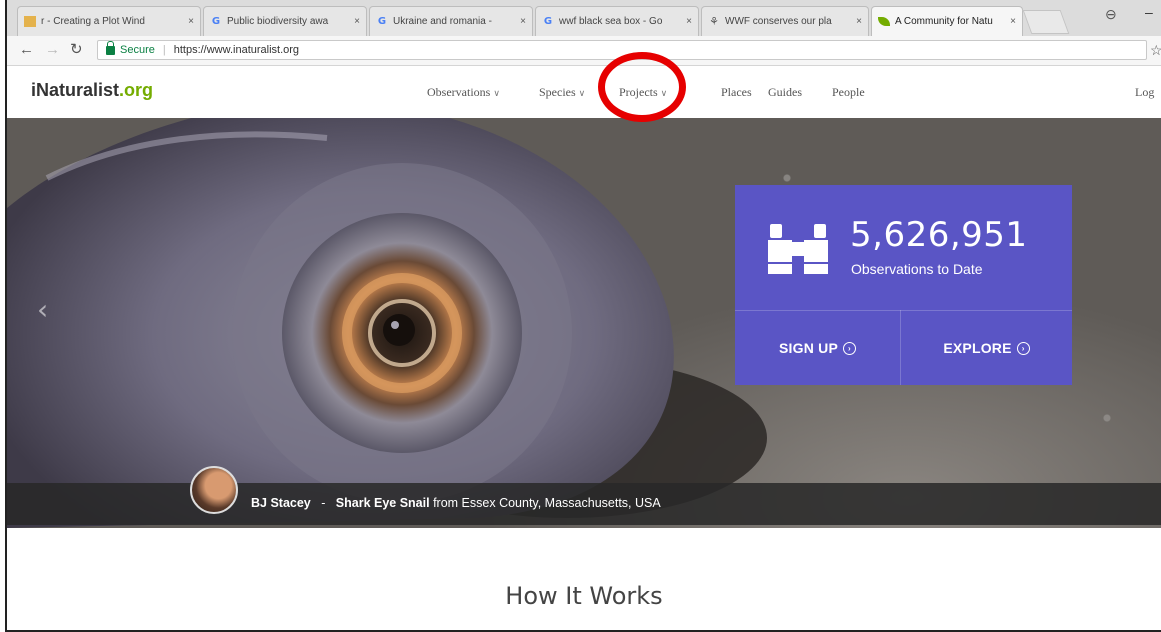 This screenshot has width=1161, height=632. Describe the element at coordinates (547, 503) in the screenshot. I see `location-text: from Essex County, Massachusetts, USA` at that location.